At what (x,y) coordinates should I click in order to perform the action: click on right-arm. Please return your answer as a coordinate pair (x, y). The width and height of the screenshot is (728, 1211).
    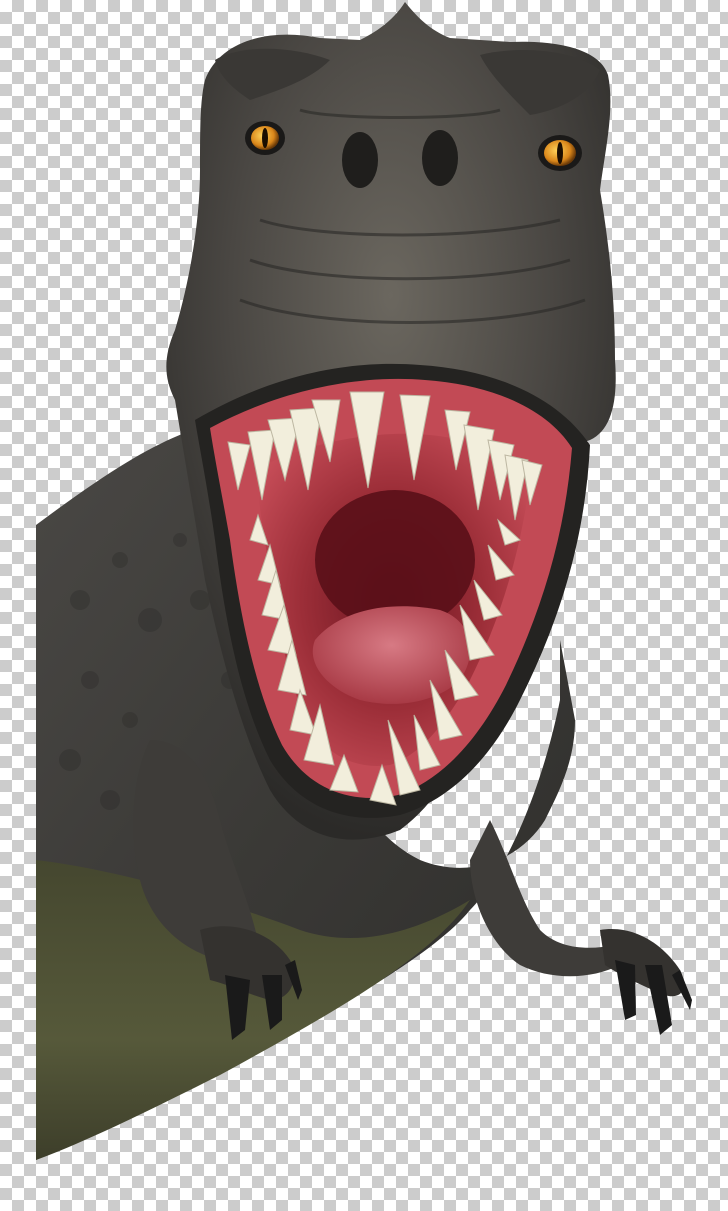
    Looking at the image, I should click on (581, 927).